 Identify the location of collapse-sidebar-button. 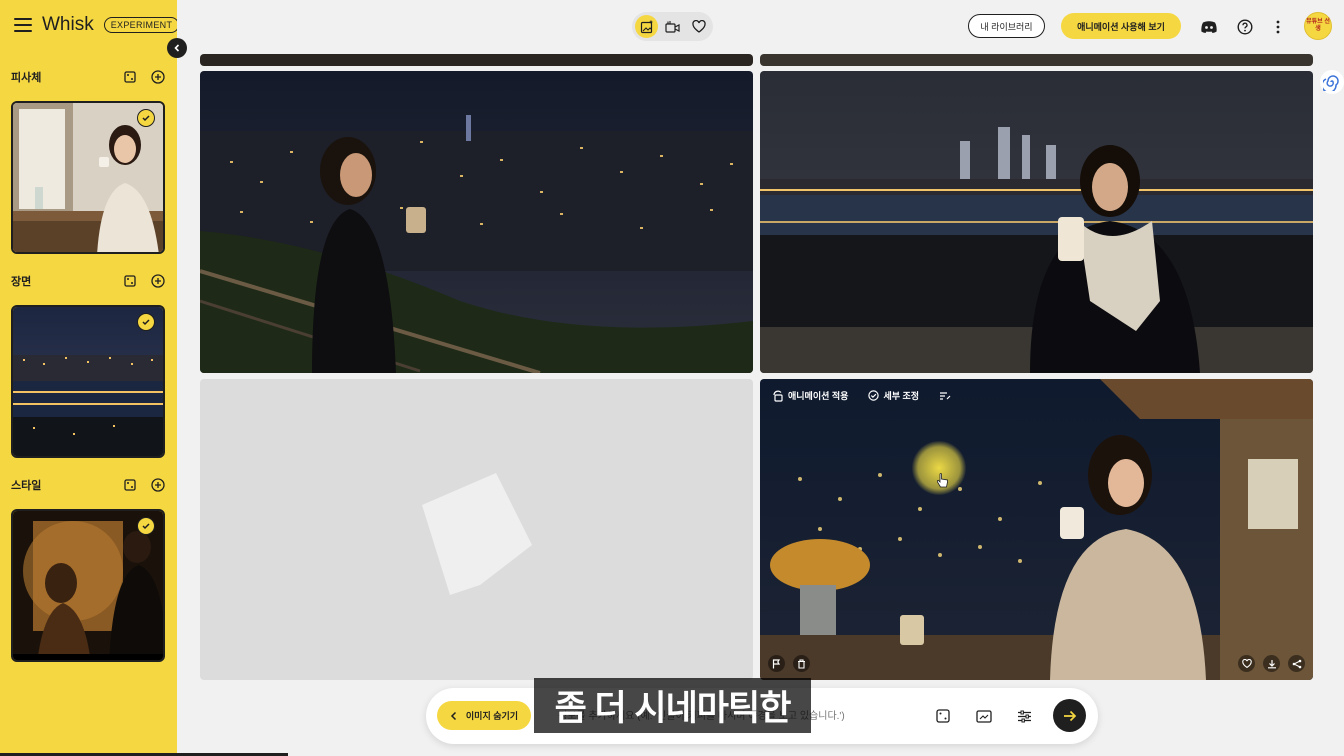
(177, 48).